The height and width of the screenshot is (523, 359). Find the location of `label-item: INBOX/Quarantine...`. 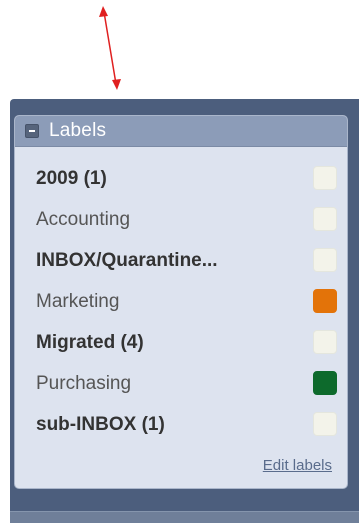

label-item: INBOX/Quarantine... is located at coordinates (181, 260).